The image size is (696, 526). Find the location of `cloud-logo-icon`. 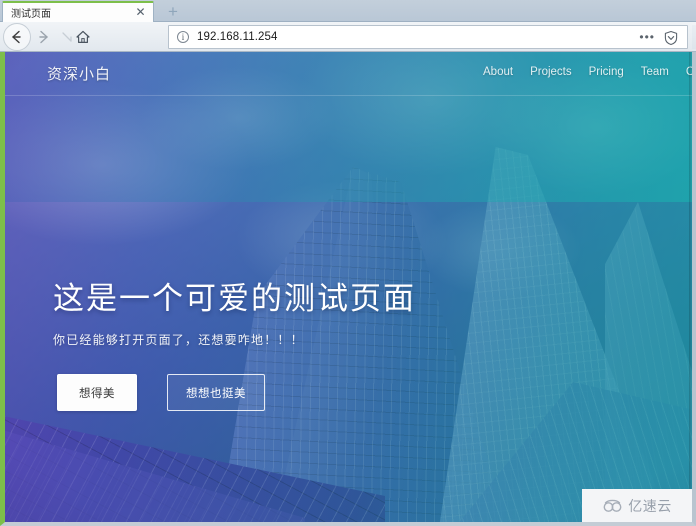

cloud-logo-icon is located at coordinates (613, 506).